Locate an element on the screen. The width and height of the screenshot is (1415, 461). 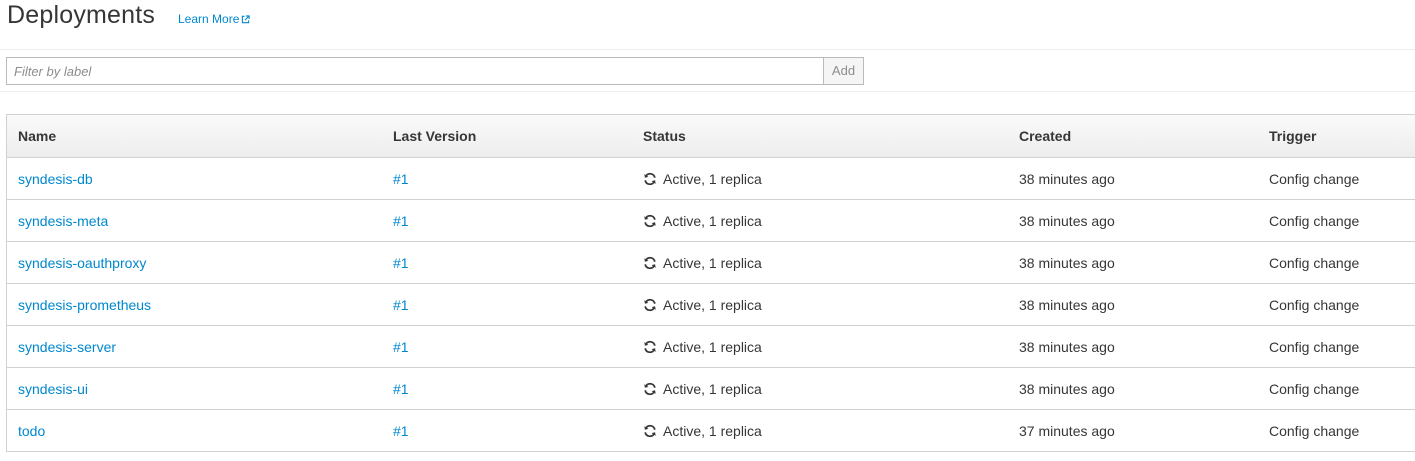
deployment-name-link: todo is located at coordinates (31, 431).